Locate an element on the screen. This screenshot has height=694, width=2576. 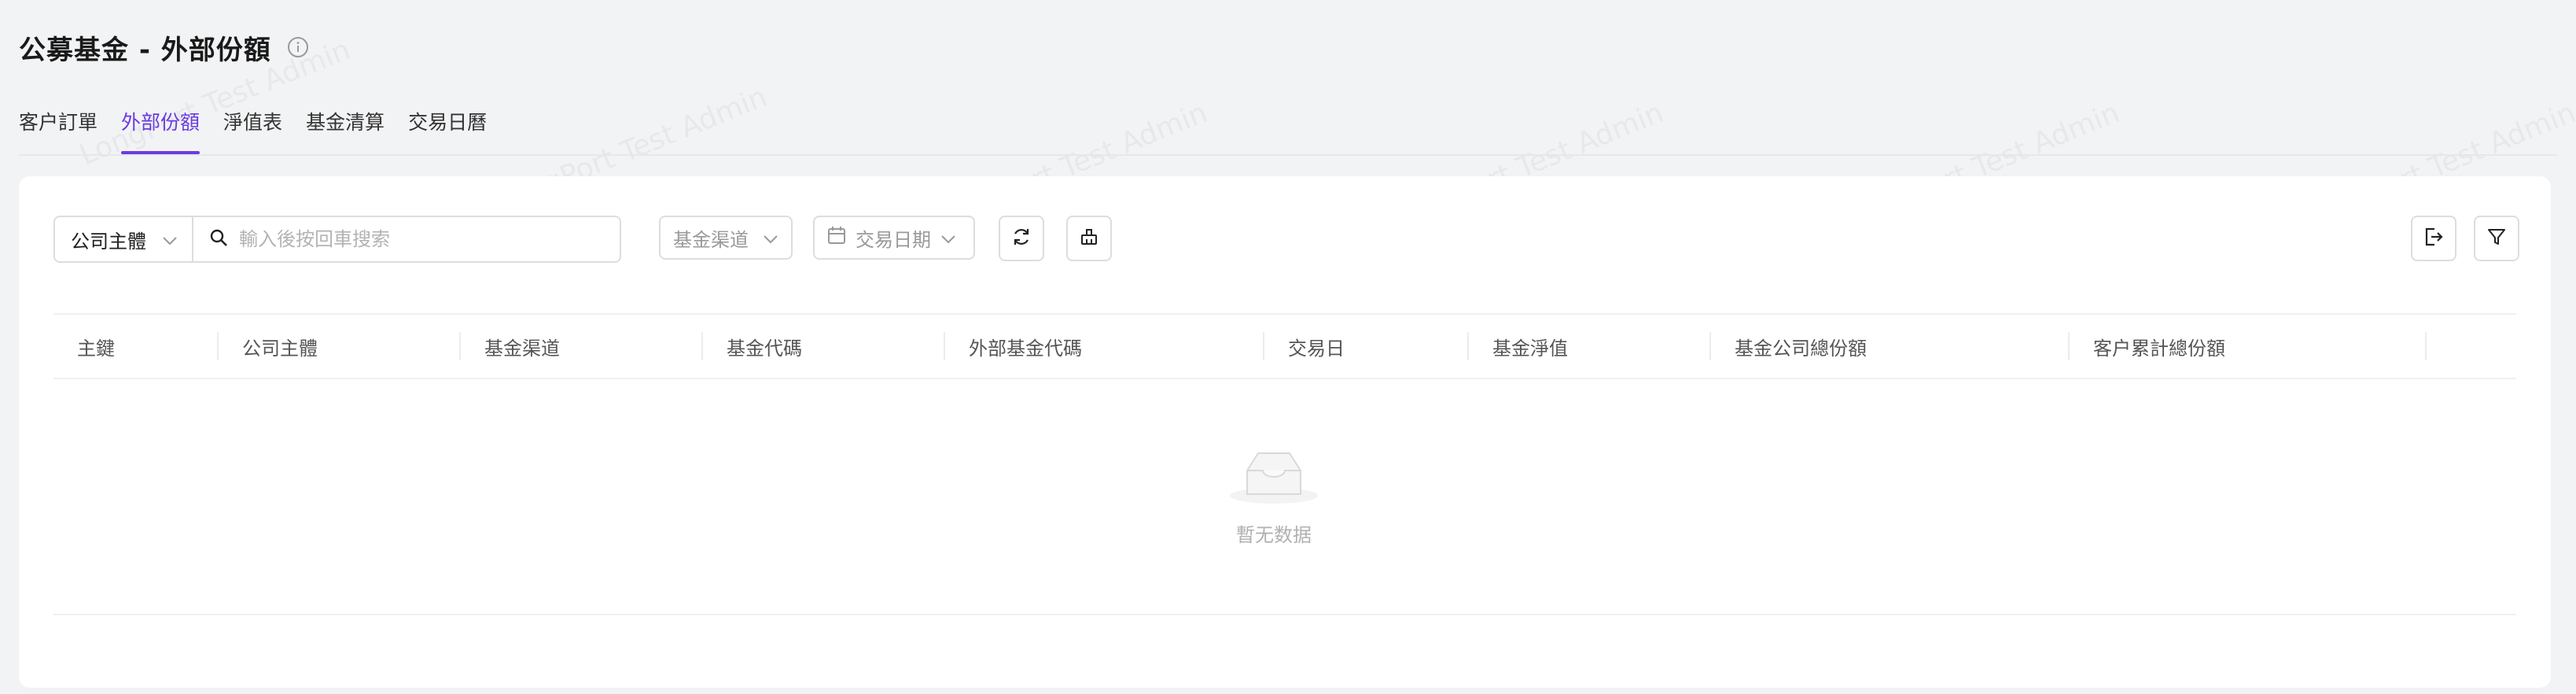
filter-icon is located at coordinates (2496, 238).